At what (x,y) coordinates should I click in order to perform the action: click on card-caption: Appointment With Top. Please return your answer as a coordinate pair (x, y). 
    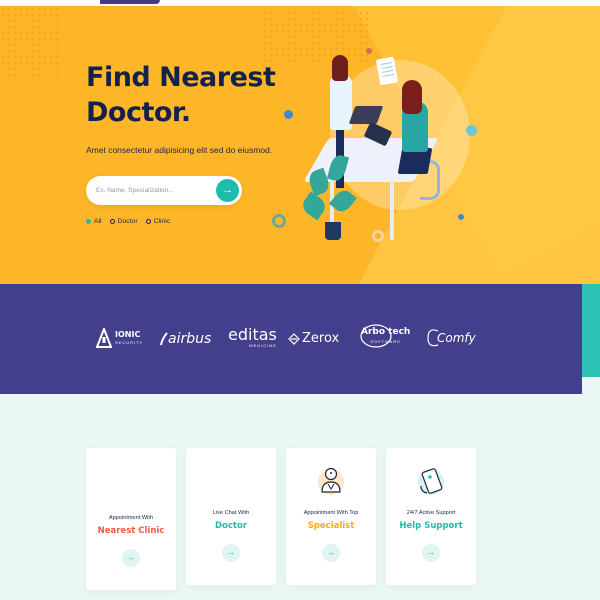
    Looking at the image, I should click on (331, 513).